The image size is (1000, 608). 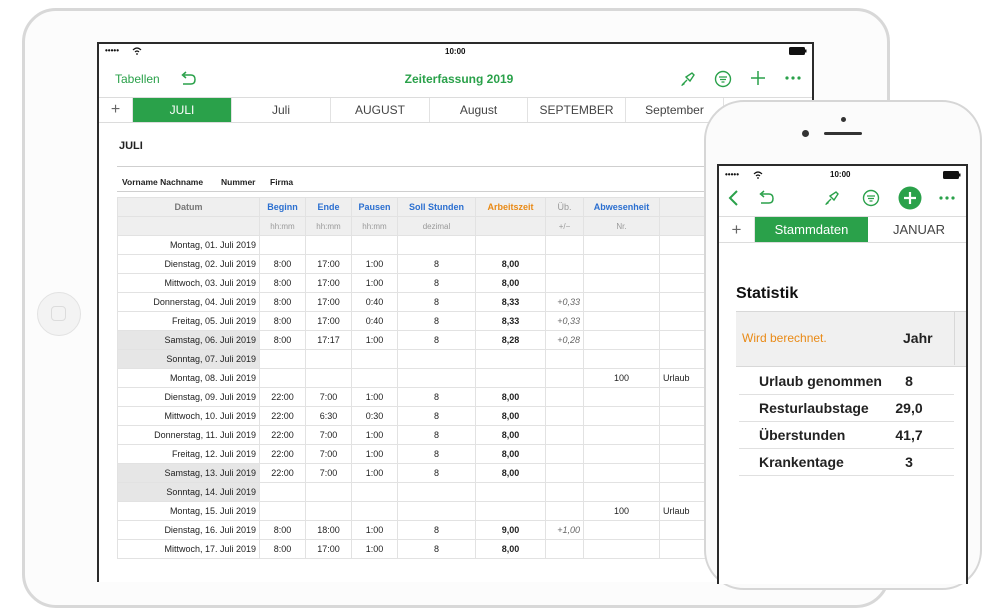 I want to click on date-cell: Montag, 15. Juli 2019, so click(x=188, y=511).